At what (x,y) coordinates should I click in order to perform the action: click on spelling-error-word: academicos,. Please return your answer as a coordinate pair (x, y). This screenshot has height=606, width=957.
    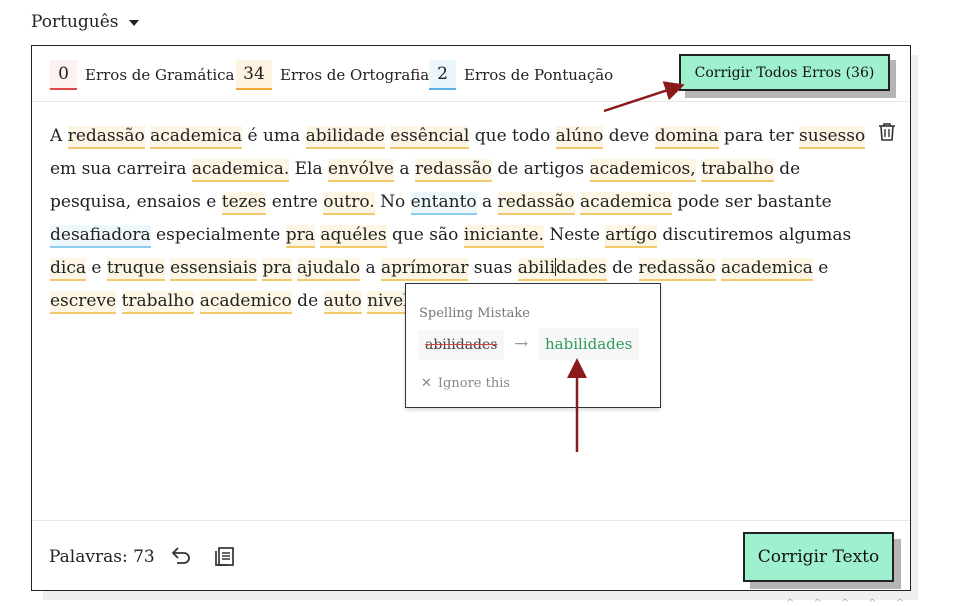
    Looking at the image, I should click on (642, 170).